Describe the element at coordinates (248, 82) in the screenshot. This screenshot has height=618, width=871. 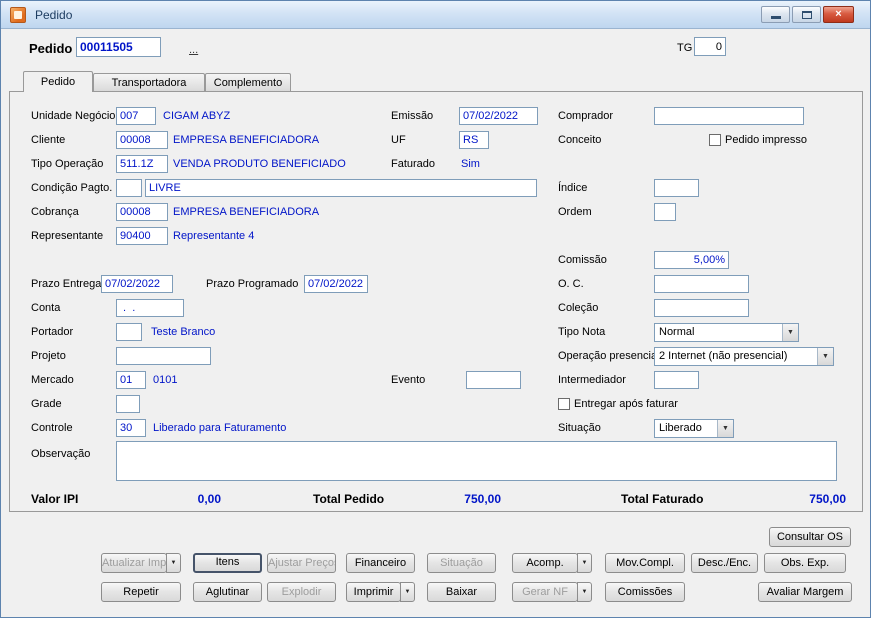
I see `tab-complemento: Complemento` at that location.